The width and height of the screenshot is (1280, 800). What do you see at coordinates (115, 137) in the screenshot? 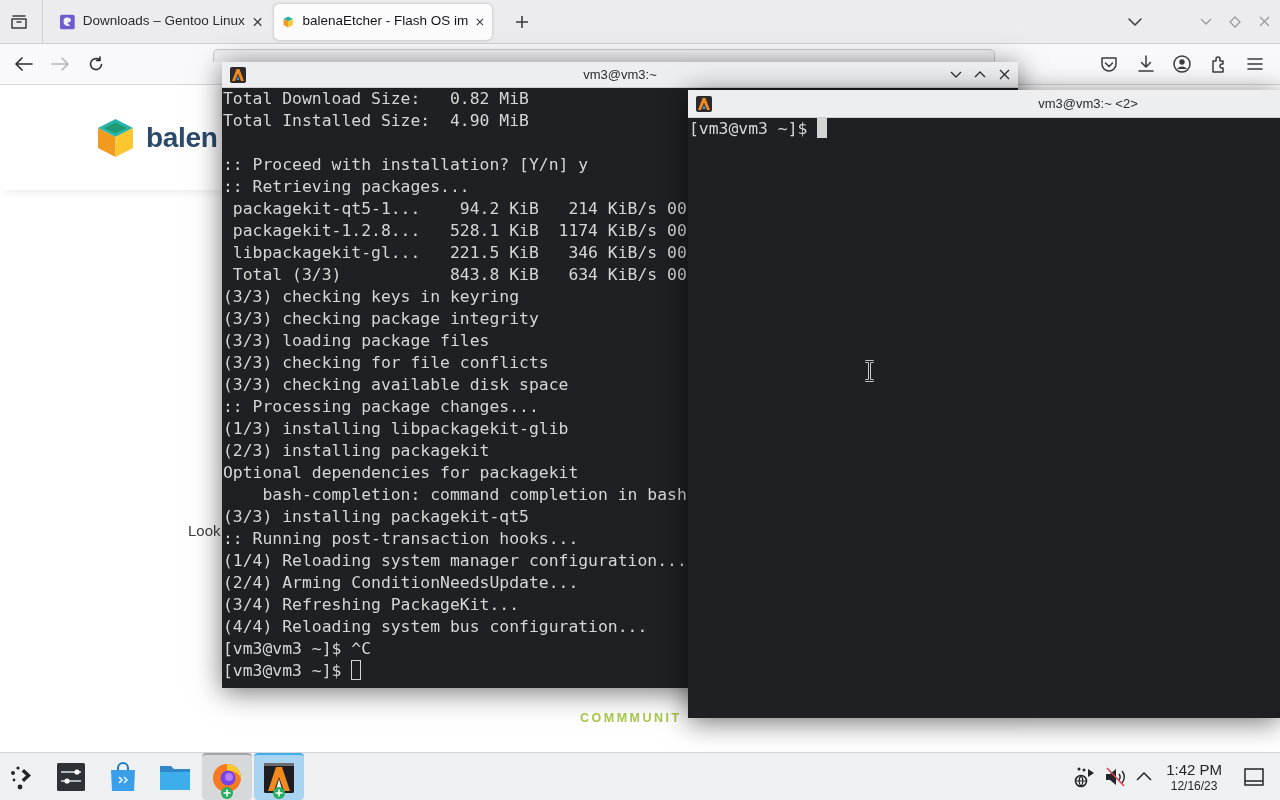
I see `cube-logo-icon` at bounding box center [115, 137].